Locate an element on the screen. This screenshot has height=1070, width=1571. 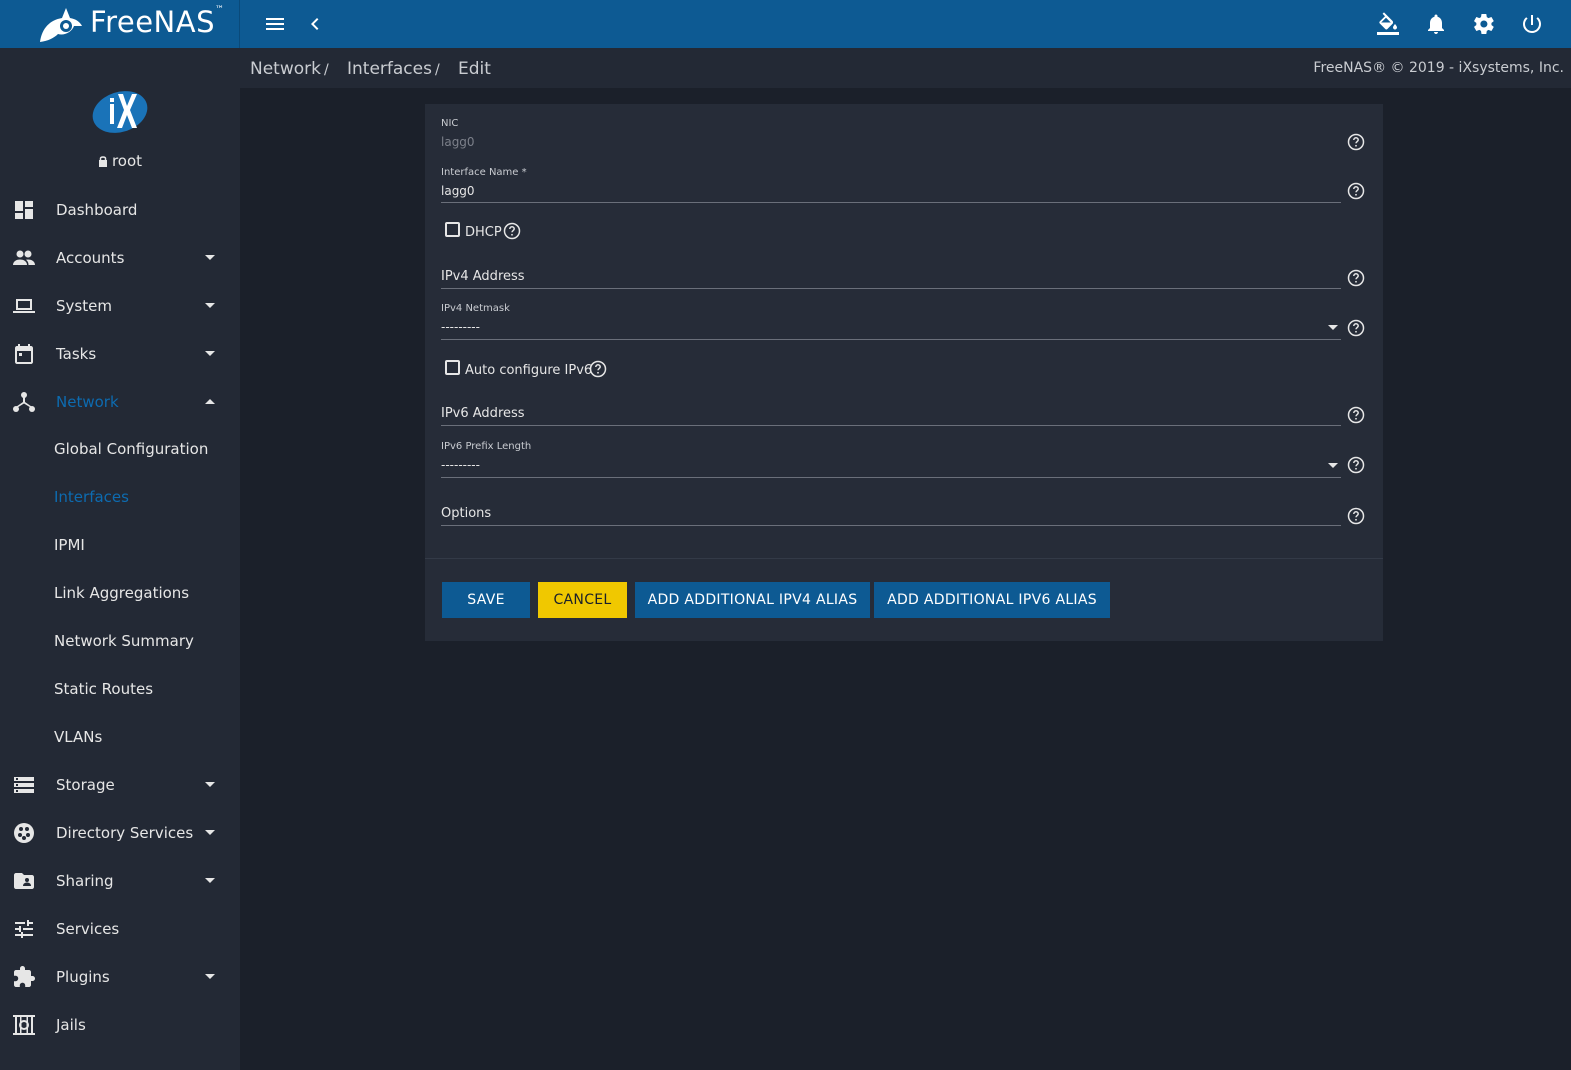
jail-icon is located at coordinates (24, 1025).